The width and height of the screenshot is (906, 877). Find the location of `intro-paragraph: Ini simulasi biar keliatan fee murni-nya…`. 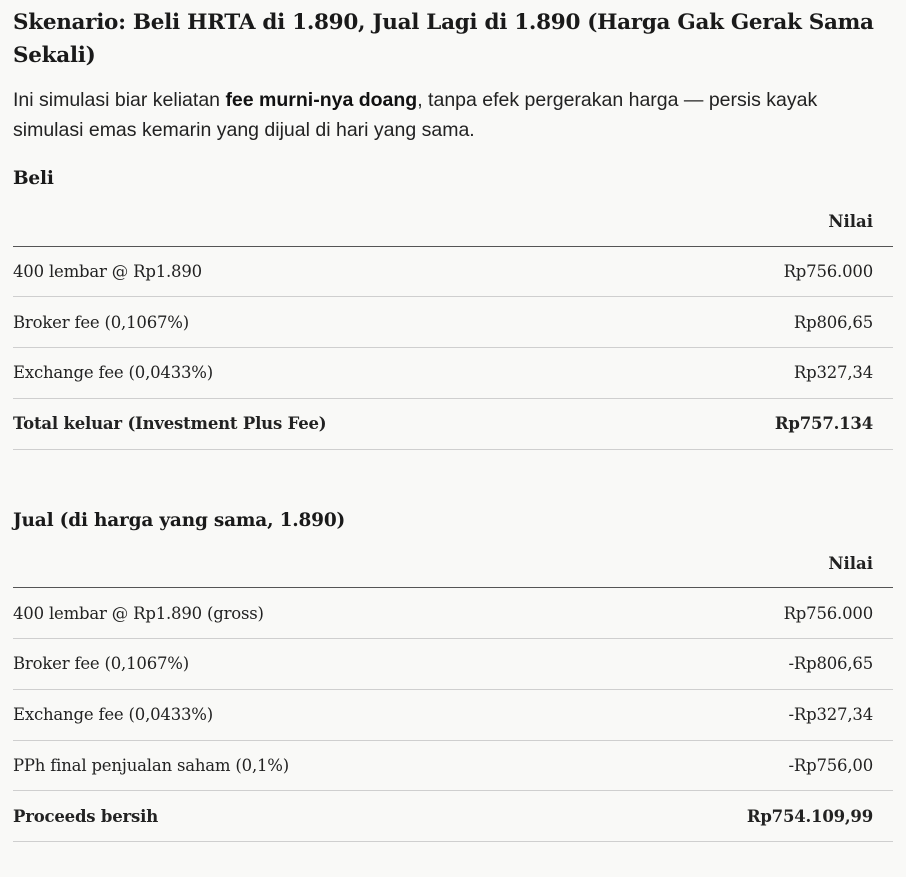

intro-paragraph: Ini simulasi biar keliatan fee murni-nya… is located at coordinates (418, 115).